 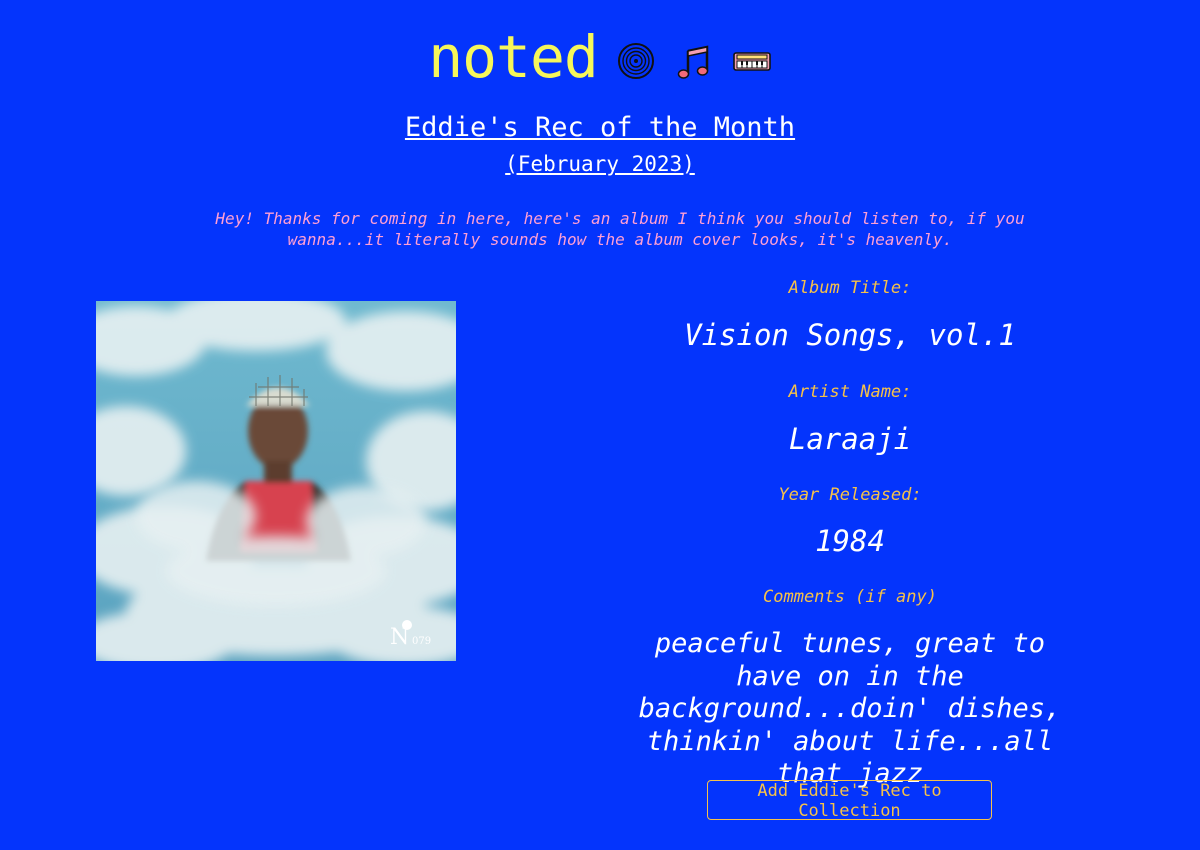 I want to click on rec-date: (February 2023), so click(x=600, y=164).